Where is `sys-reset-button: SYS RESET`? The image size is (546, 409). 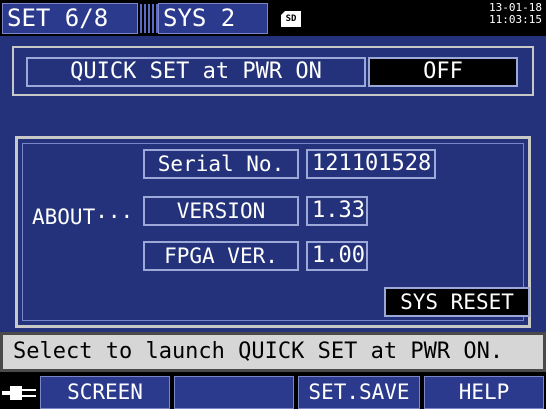
sys-reset-button: SYS RESET is located at coordinates (457, 302).